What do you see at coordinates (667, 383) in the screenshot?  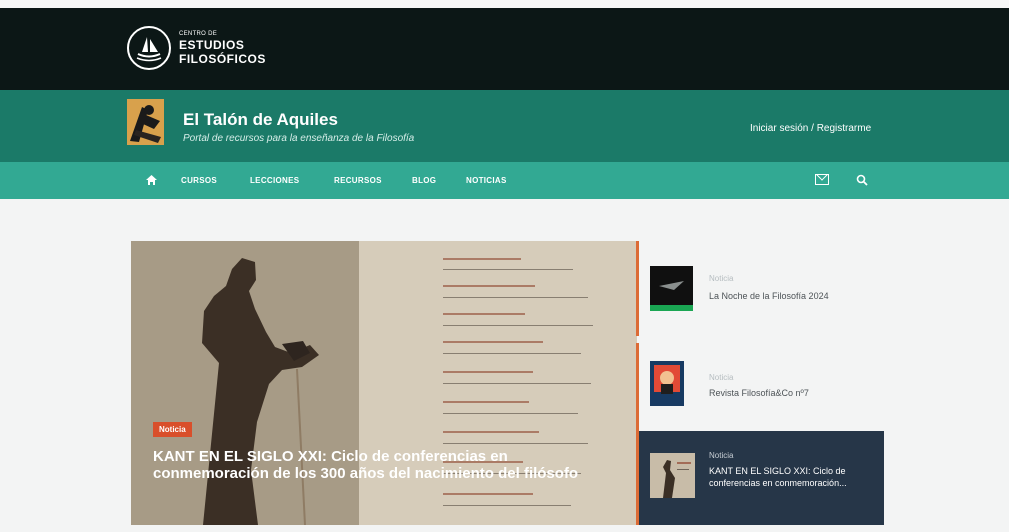 I see `revista-filosofia-thumbnail` at bounding box center [667, 383].